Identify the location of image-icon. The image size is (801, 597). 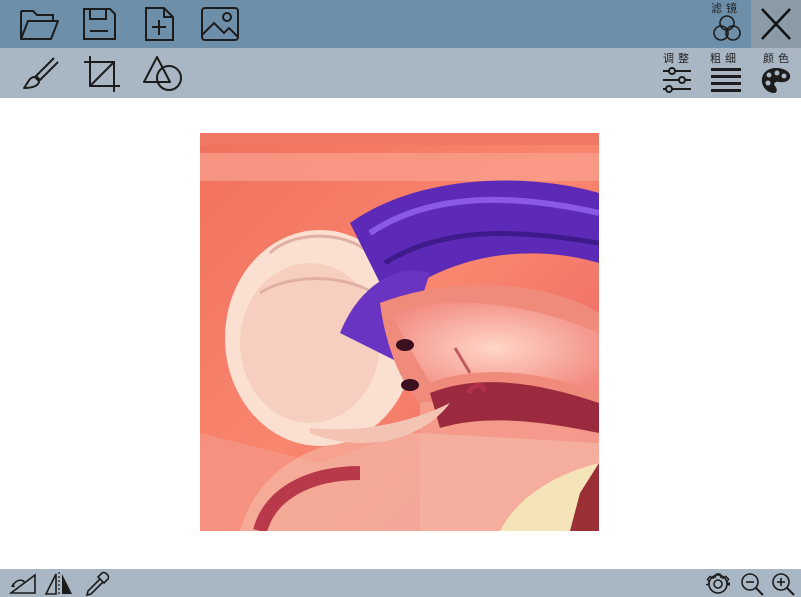
(220, 24).